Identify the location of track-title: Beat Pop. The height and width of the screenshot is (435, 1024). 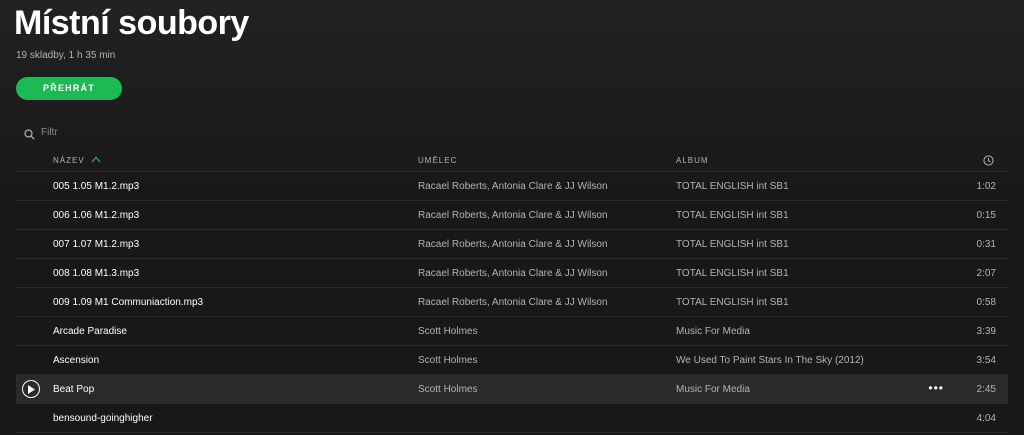
(74, 389).